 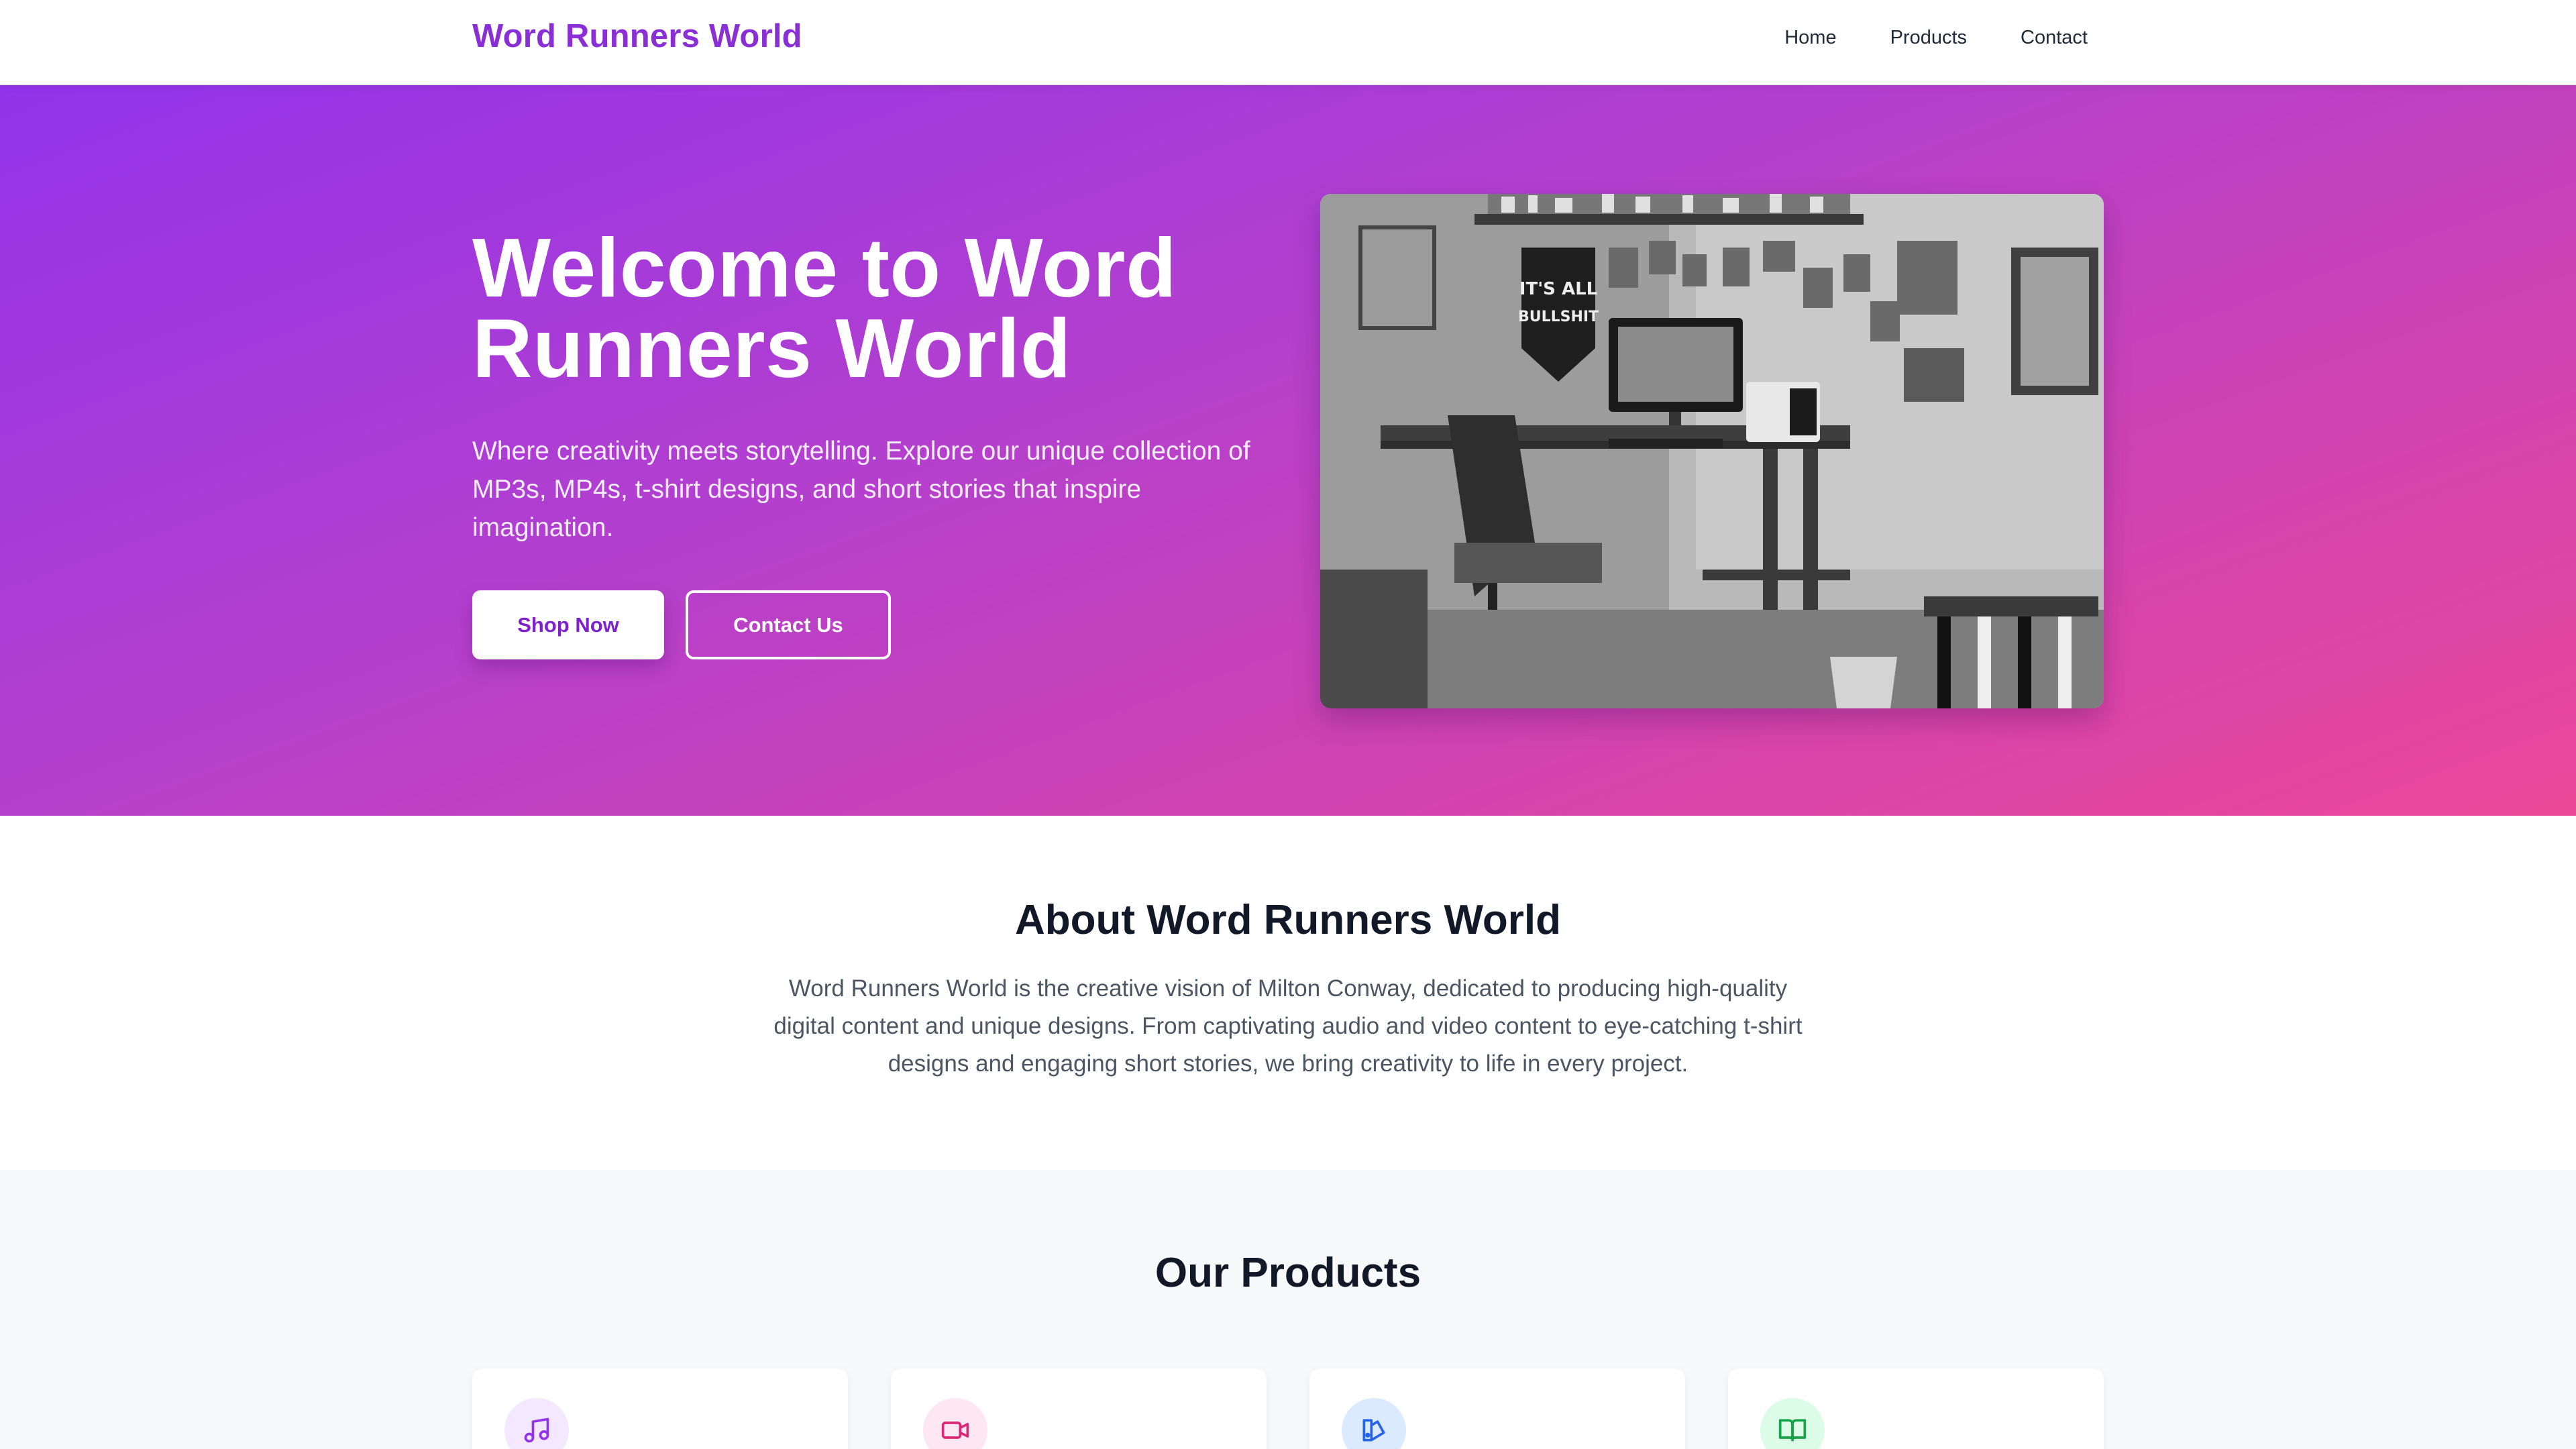 I want to click on video-icon, so click(x=955, y=1423).